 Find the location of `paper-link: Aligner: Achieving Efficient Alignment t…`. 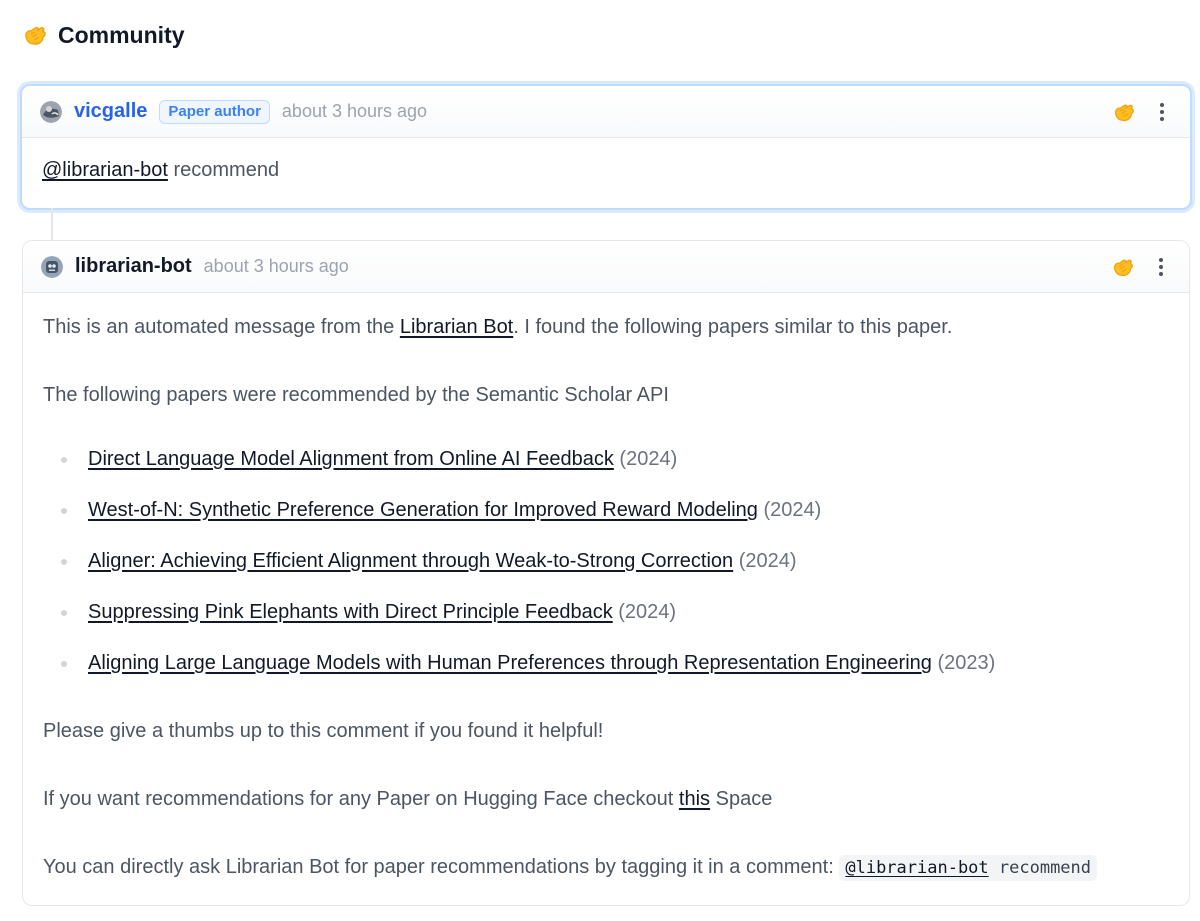

paper-link: Aligner: Achieving Efficient Alignment t… is located at coordinates (410, 561).